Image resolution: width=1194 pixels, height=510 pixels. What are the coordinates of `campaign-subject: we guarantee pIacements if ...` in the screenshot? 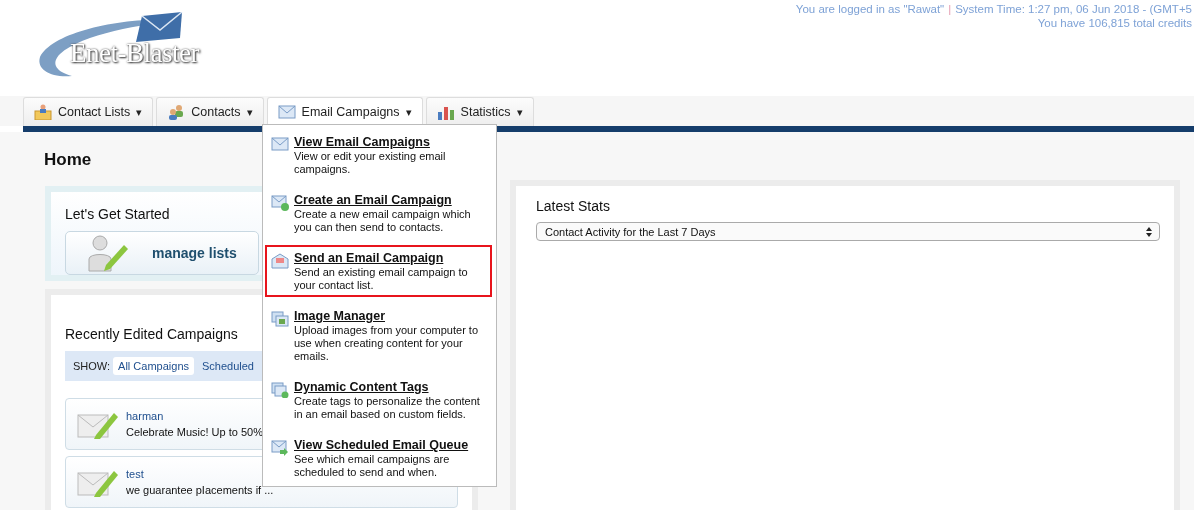 It's located at (200, 490).